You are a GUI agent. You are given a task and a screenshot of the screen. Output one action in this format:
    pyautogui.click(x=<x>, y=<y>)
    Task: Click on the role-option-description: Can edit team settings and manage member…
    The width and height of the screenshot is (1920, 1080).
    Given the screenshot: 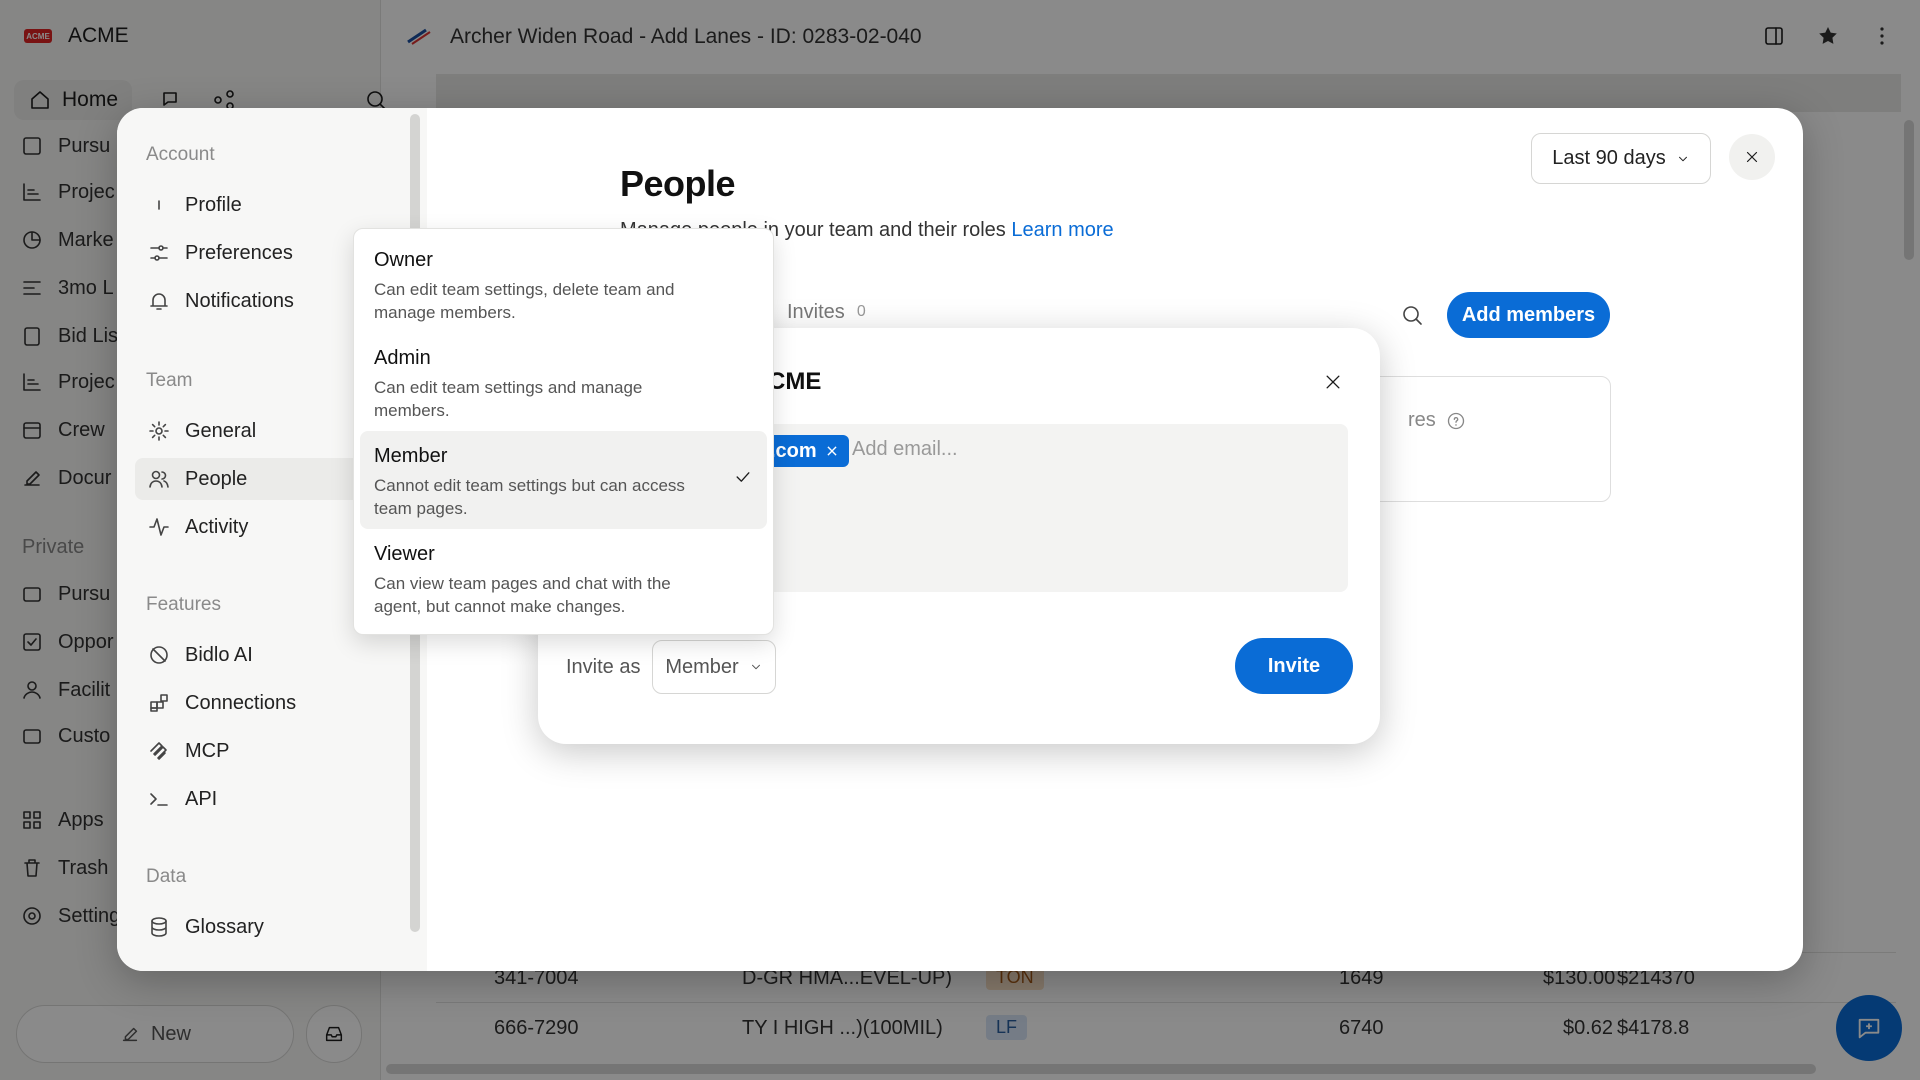 What is the action you would take?
    pyautogui.click(x=508, y=399)
    